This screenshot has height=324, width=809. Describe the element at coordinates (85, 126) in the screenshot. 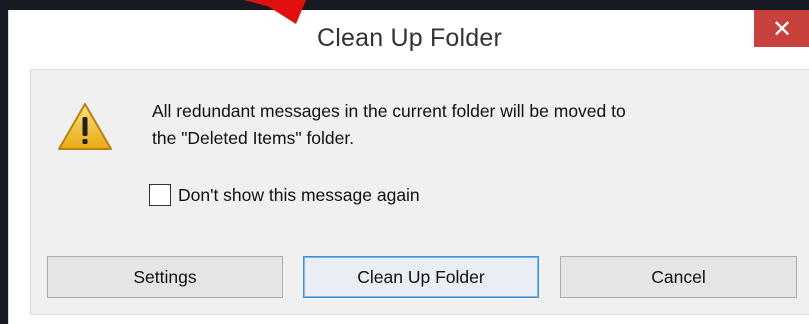

I see `warning-icon` at that location.